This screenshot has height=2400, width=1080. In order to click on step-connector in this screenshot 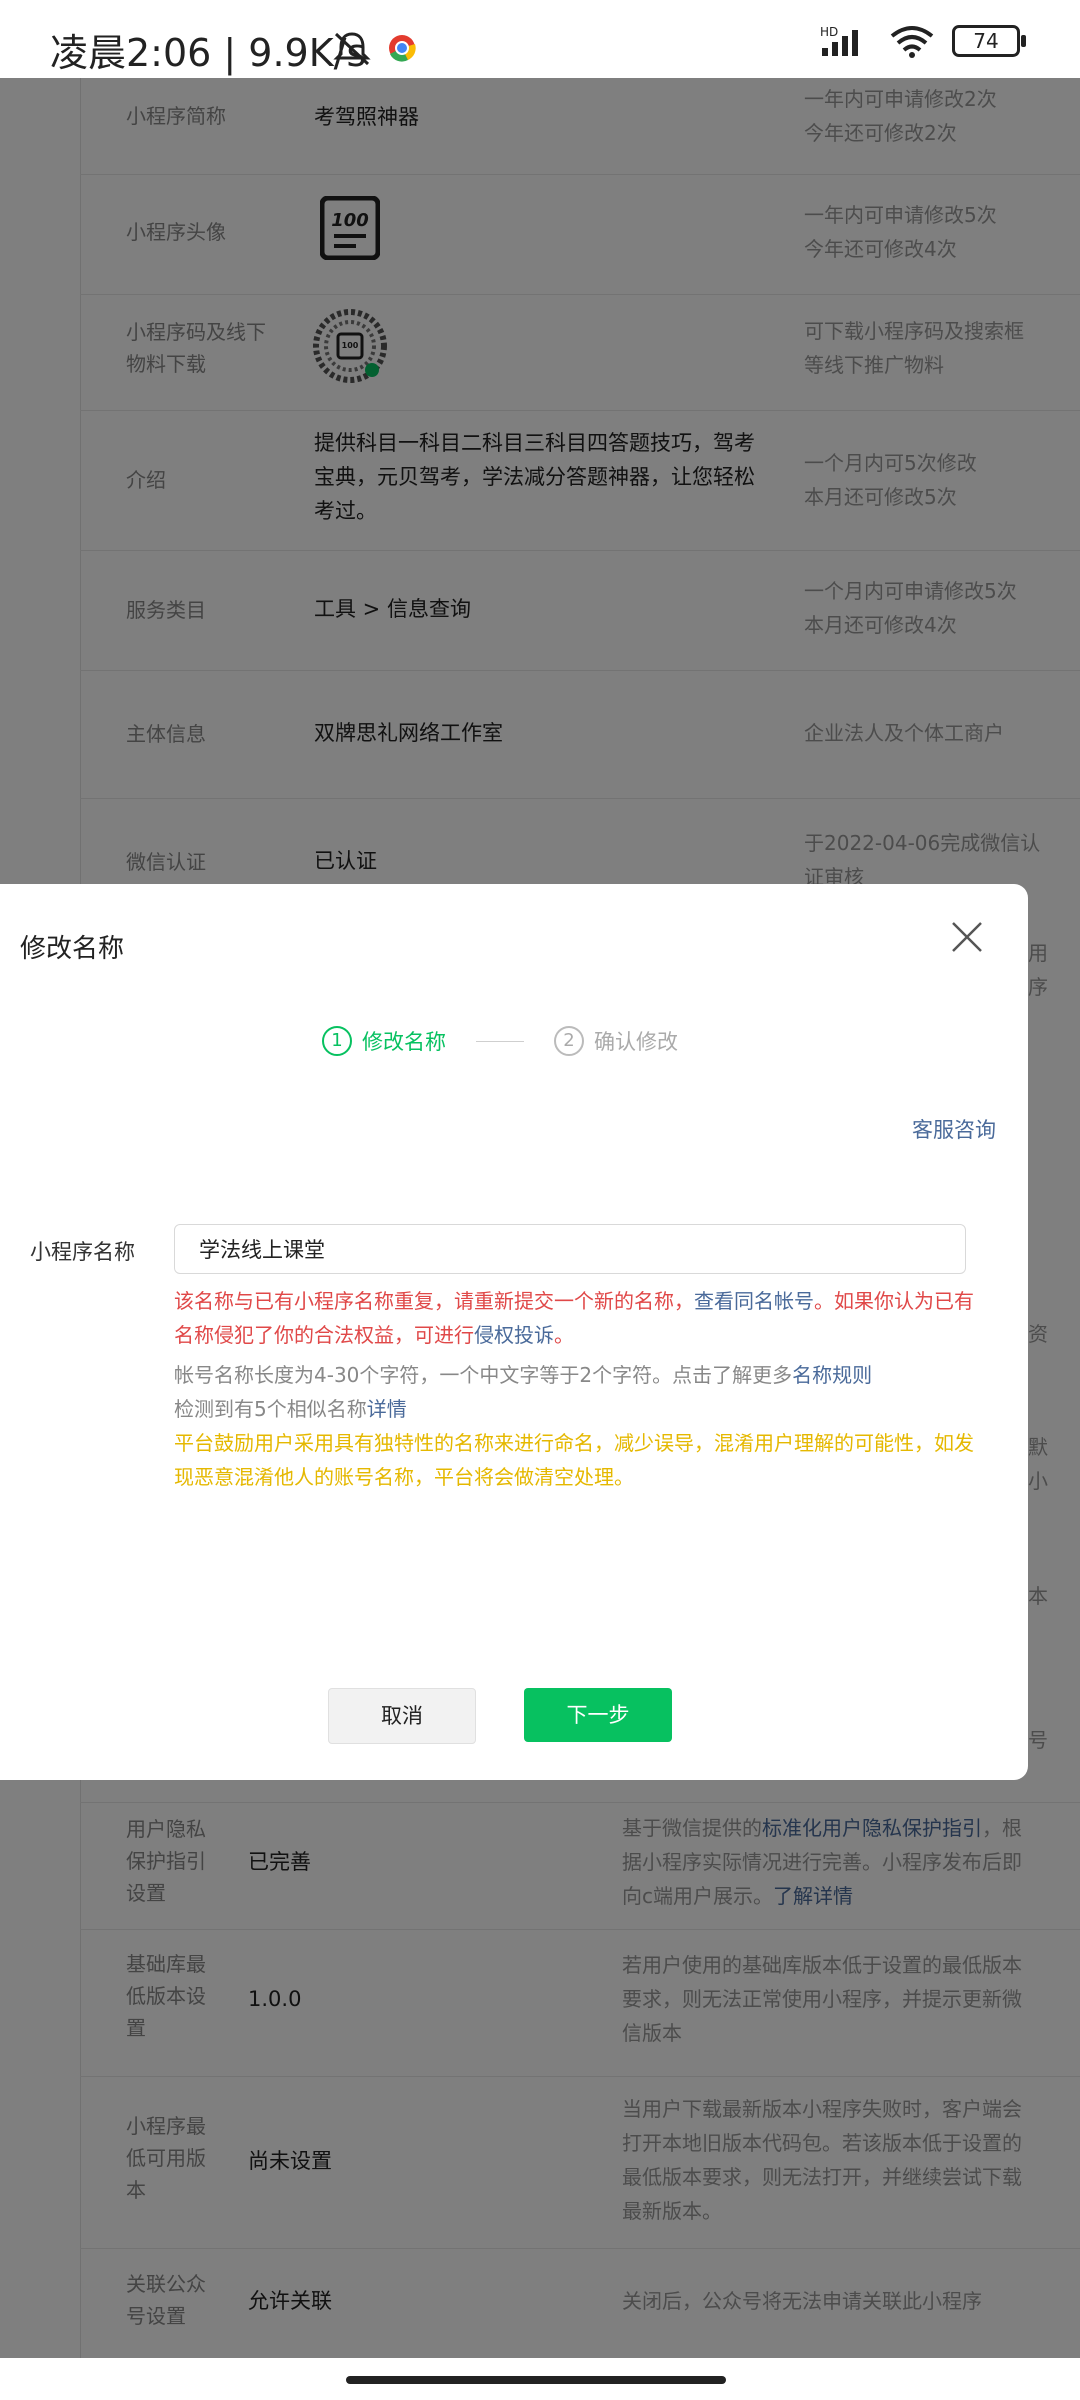, I will do `click(500, 1041)`.